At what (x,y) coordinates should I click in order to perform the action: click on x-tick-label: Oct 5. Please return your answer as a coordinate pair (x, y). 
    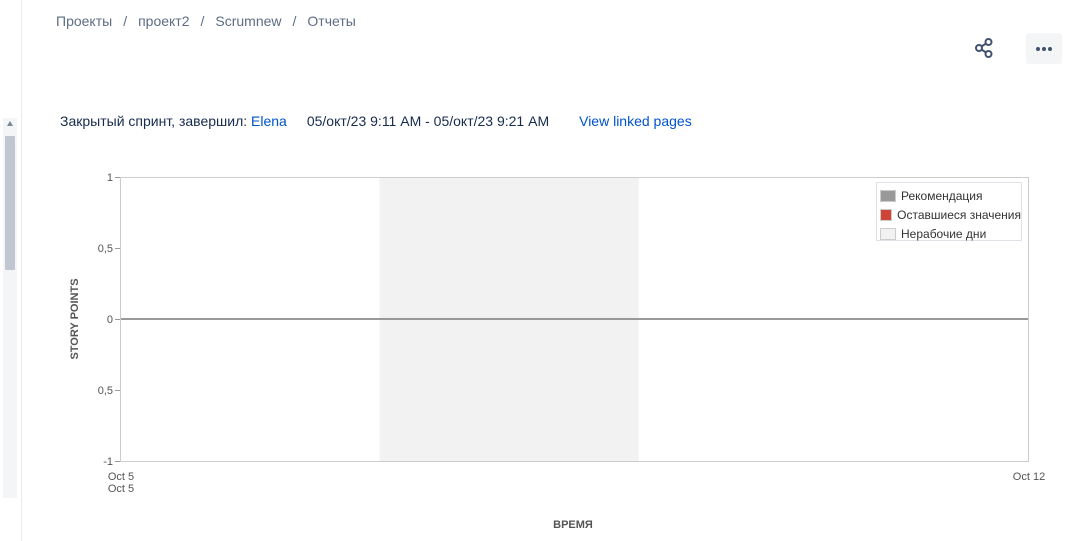
    Looking at the image, I should click on (121, 477).